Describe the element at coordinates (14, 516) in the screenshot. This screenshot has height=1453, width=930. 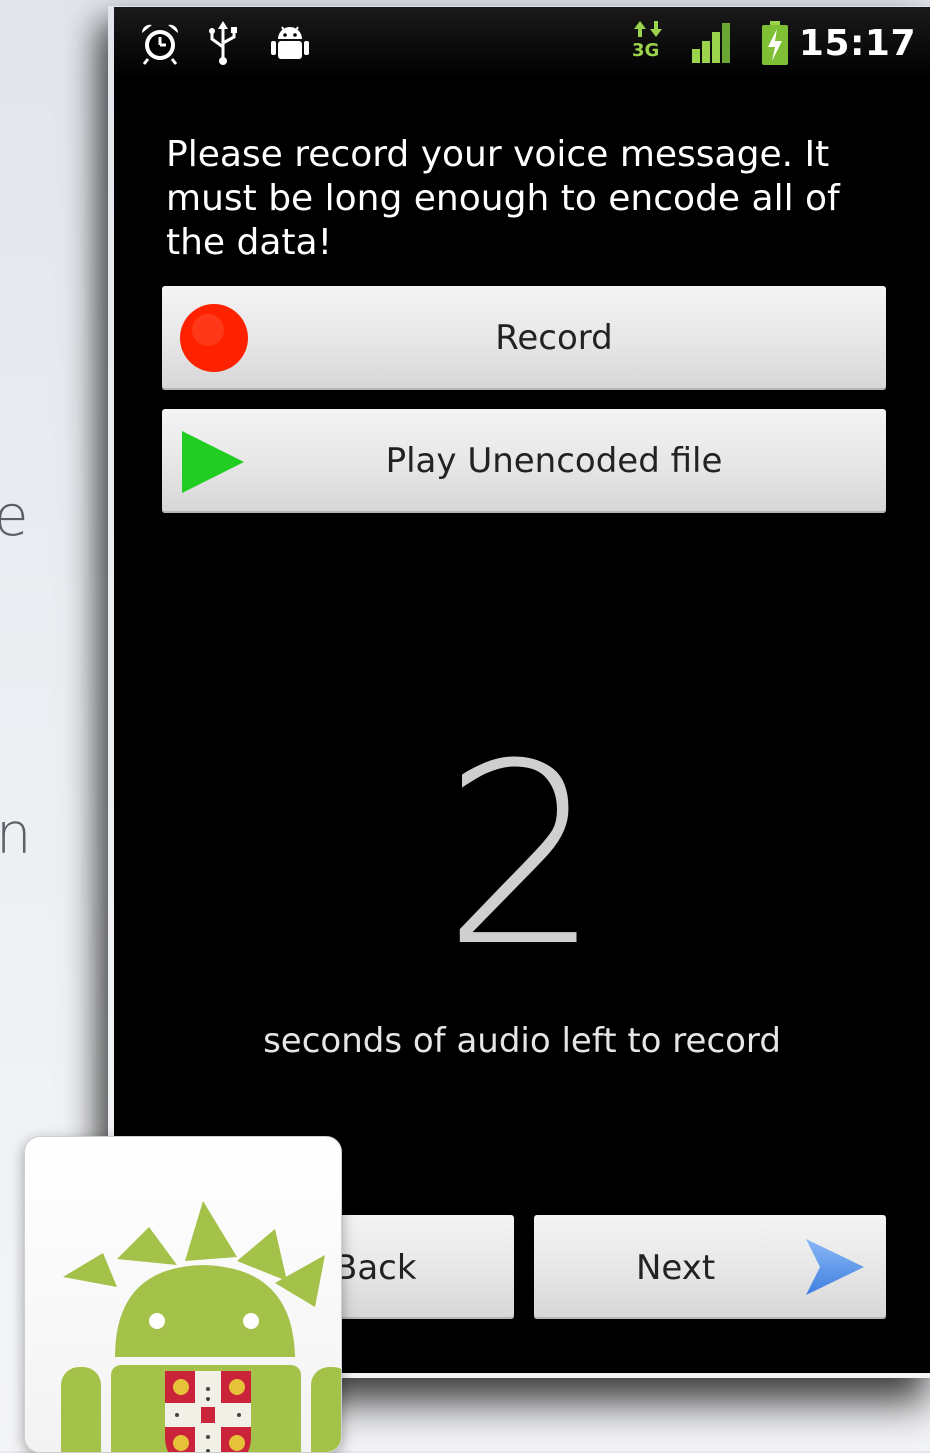
I see `slide-text-fragment: e` at that location.